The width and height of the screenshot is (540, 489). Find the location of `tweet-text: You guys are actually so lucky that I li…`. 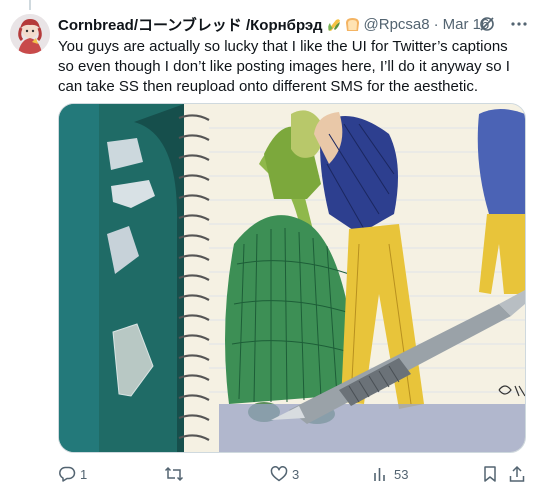

tweet-text: You guys are actually so lucky that I li… is located at coordinates (284, 66).